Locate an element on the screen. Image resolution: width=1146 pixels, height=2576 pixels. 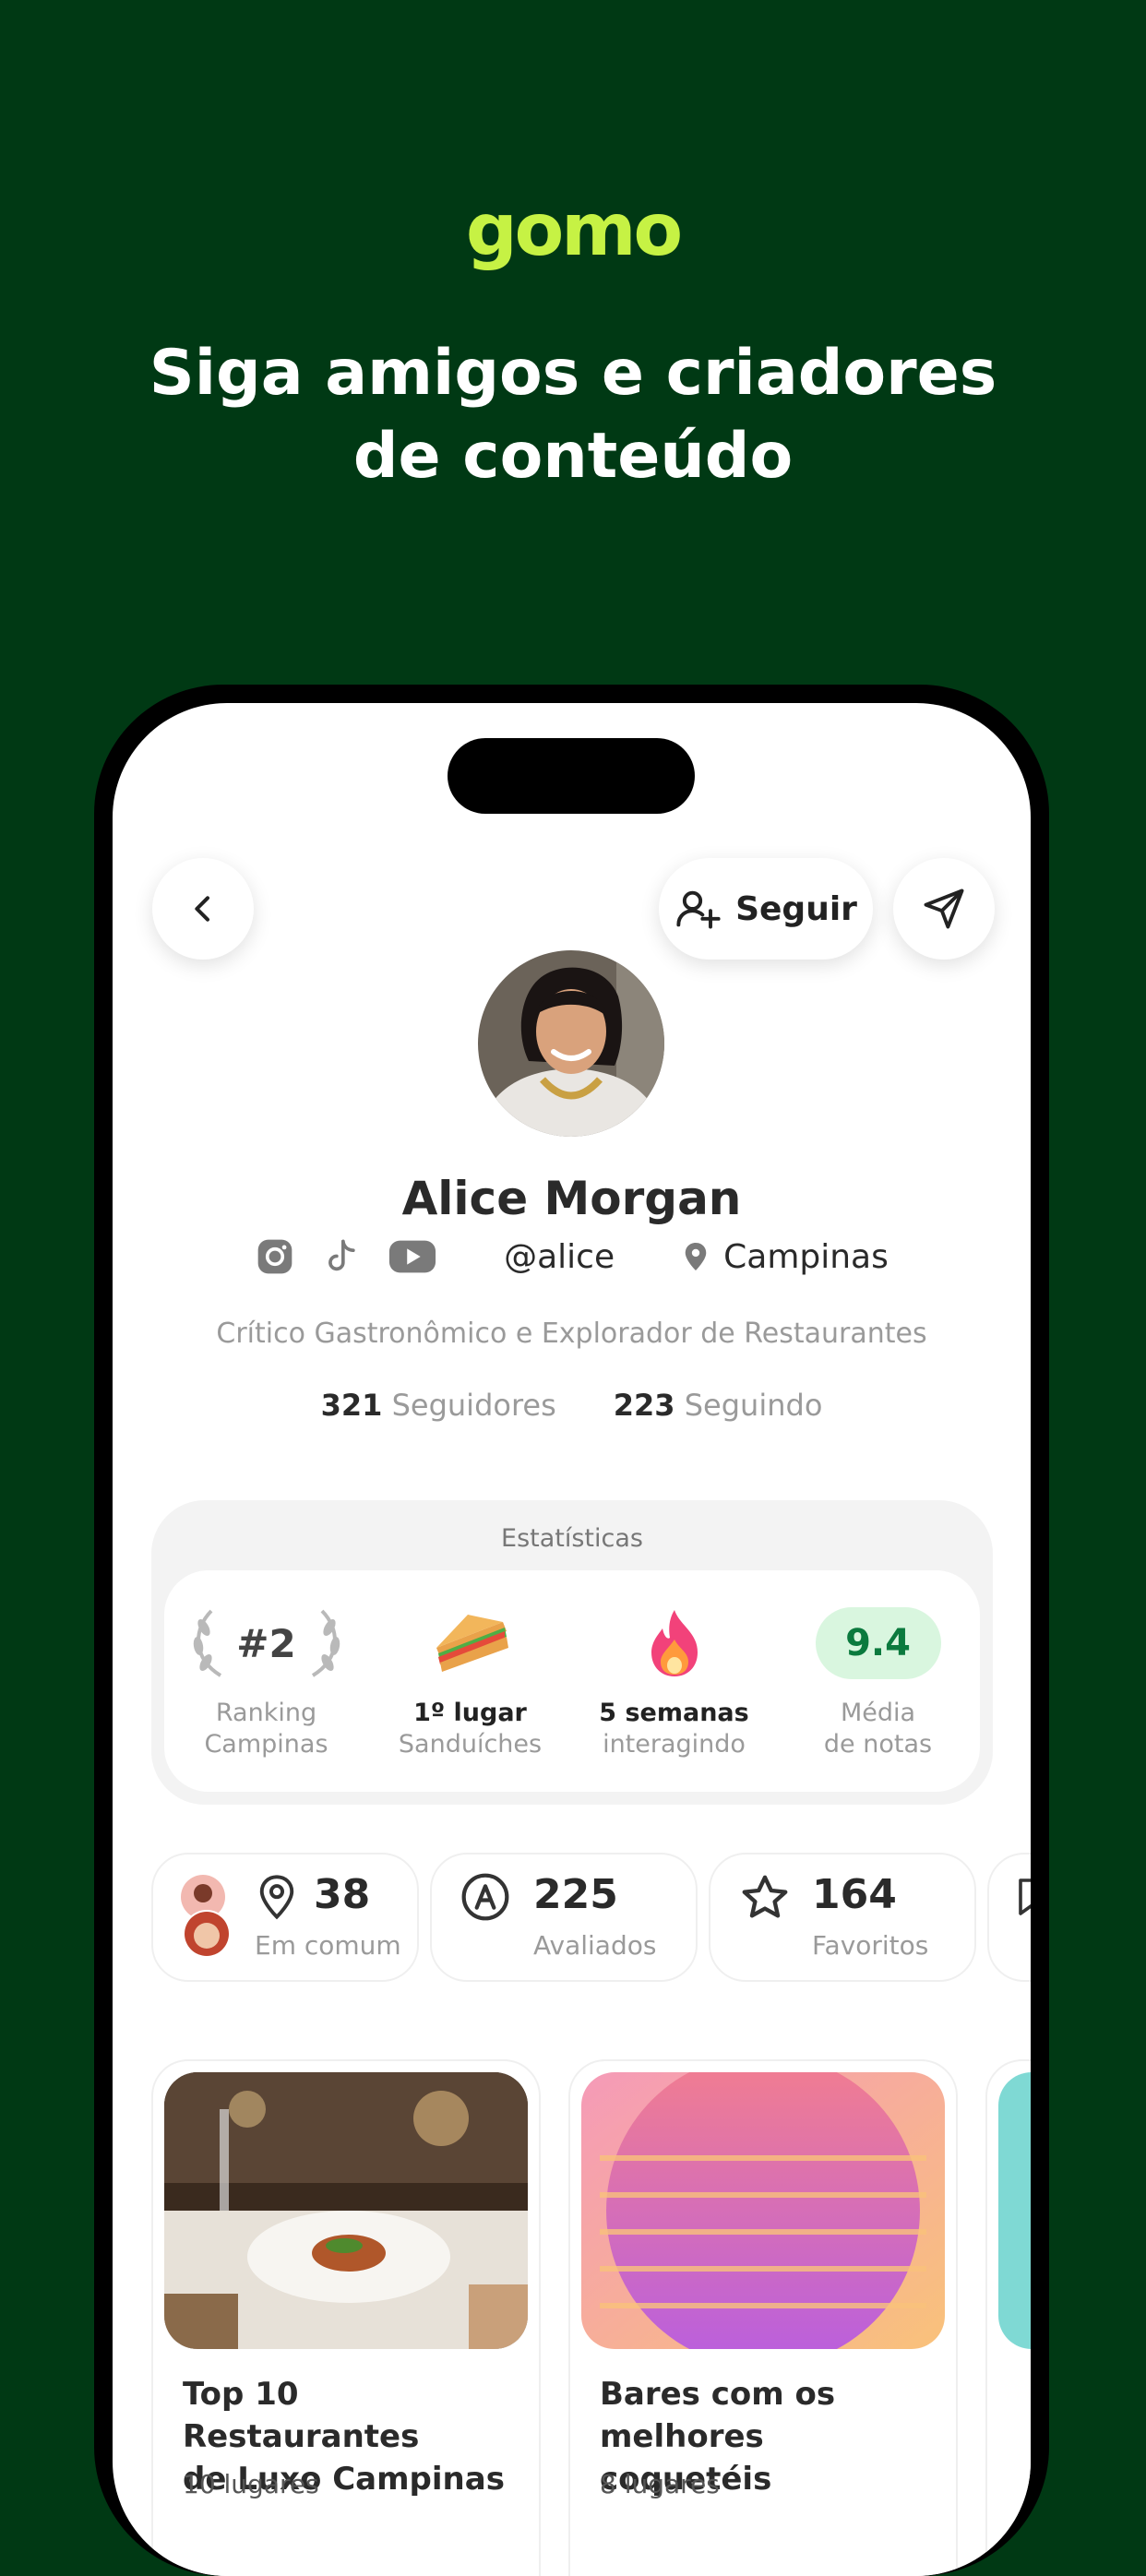
youtube-icon is located at coordinates (412, 1257).